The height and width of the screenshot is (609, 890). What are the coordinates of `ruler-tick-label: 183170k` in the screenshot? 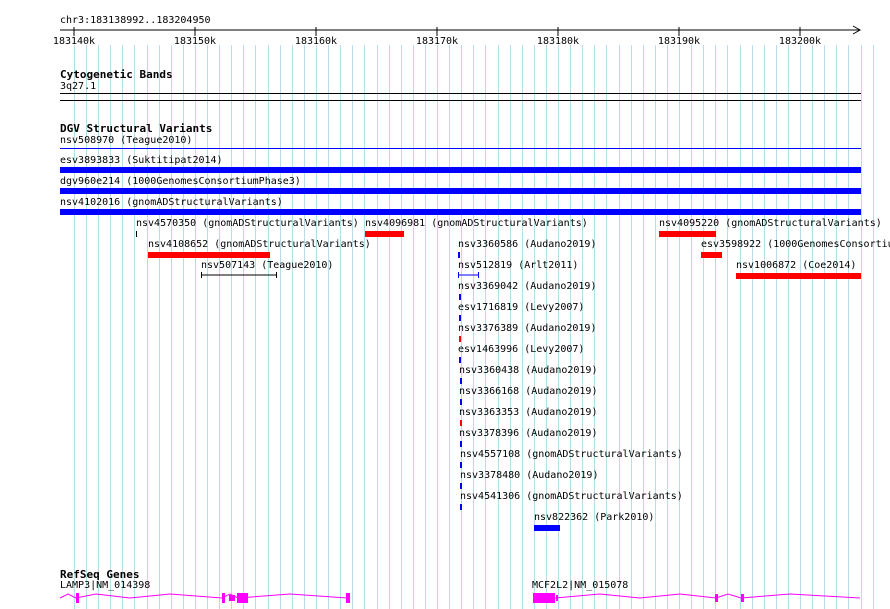 It's located at (437, 41).